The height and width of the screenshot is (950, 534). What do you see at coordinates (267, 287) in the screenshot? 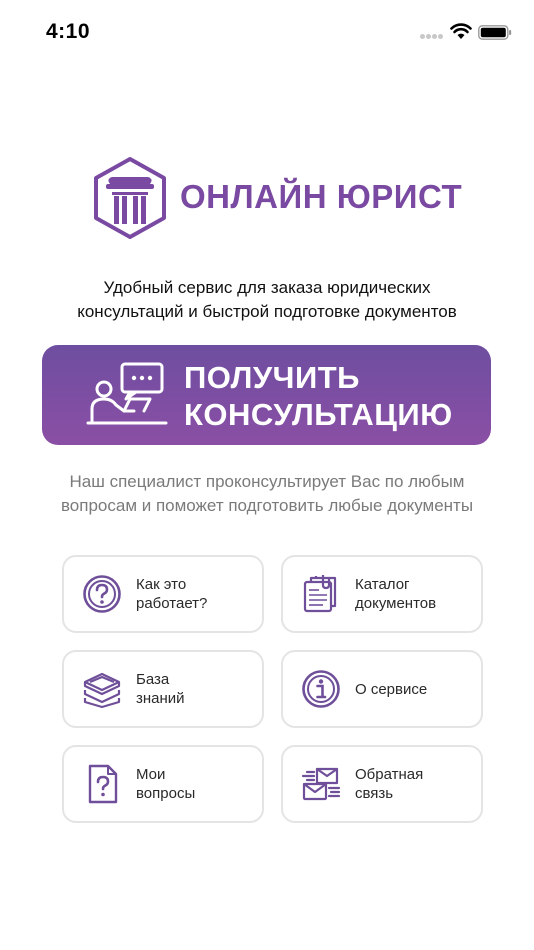
I see `tagline-line-1: Удобный сервис для заказа юридических` at bounding box center [267, 287].